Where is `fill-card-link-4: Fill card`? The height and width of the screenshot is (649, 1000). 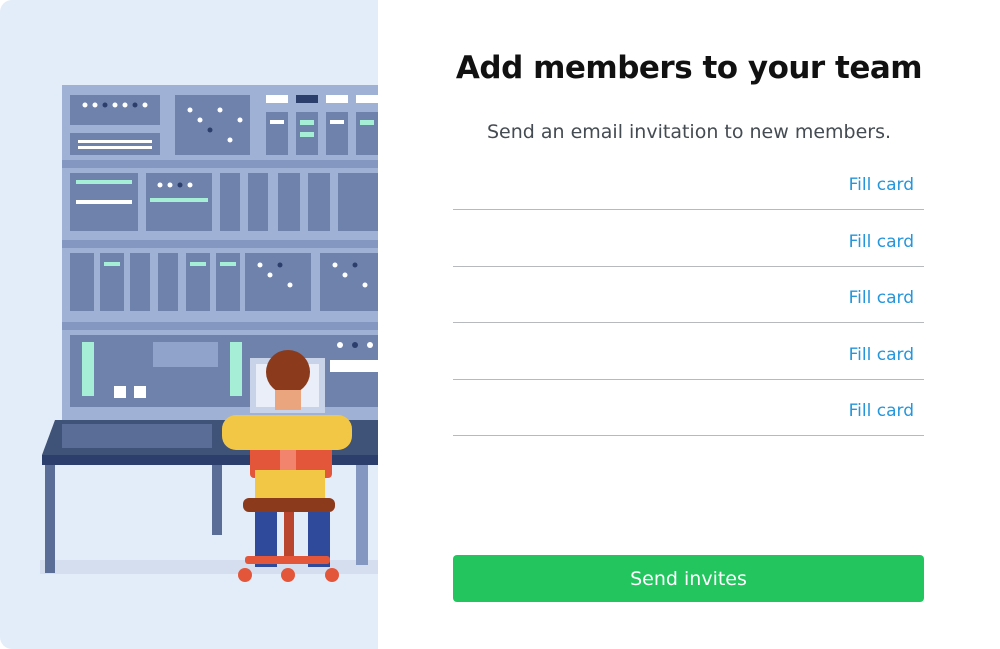 fill-card-link-4: Fill card is located at coordinates (881, 355).